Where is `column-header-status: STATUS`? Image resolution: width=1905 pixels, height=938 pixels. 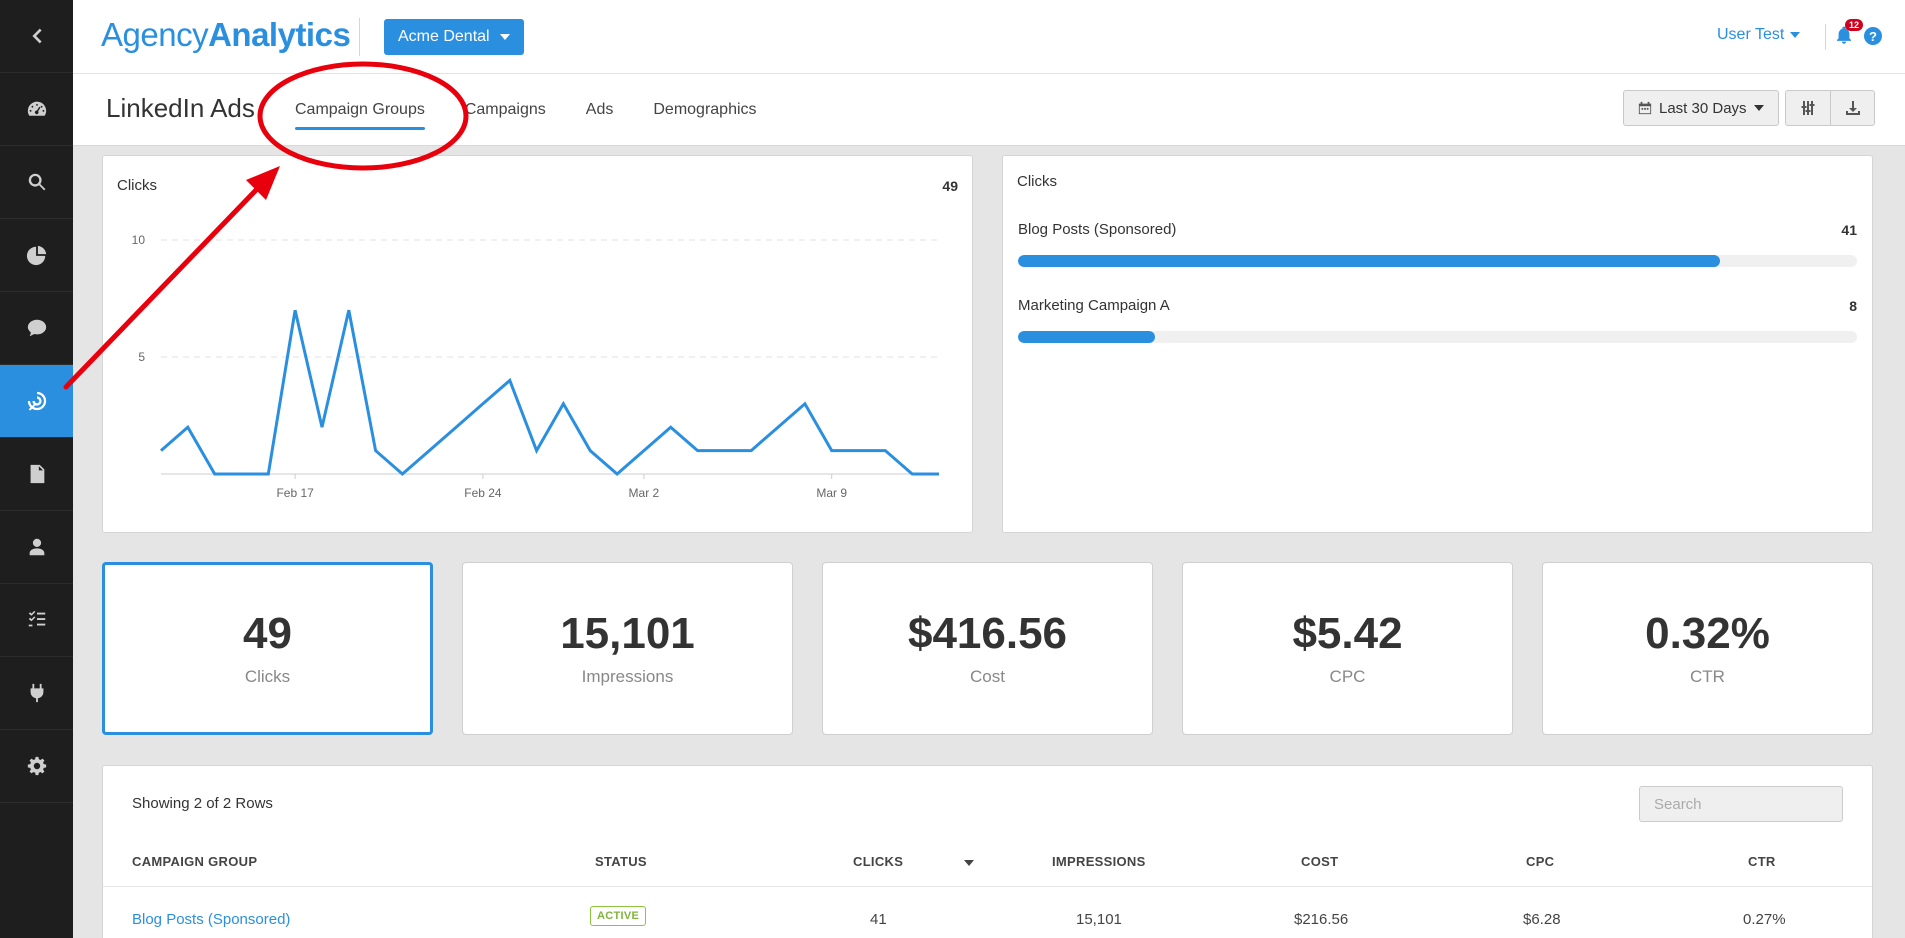
column-header-status: STATUS is located at coordinates (621, 861).